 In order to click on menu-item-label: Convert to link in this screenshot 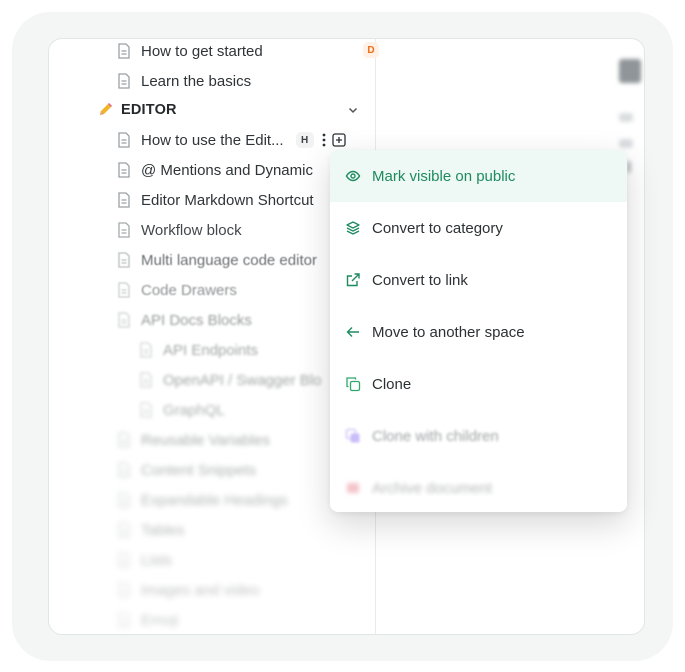, I will do `click(420, 280)`.